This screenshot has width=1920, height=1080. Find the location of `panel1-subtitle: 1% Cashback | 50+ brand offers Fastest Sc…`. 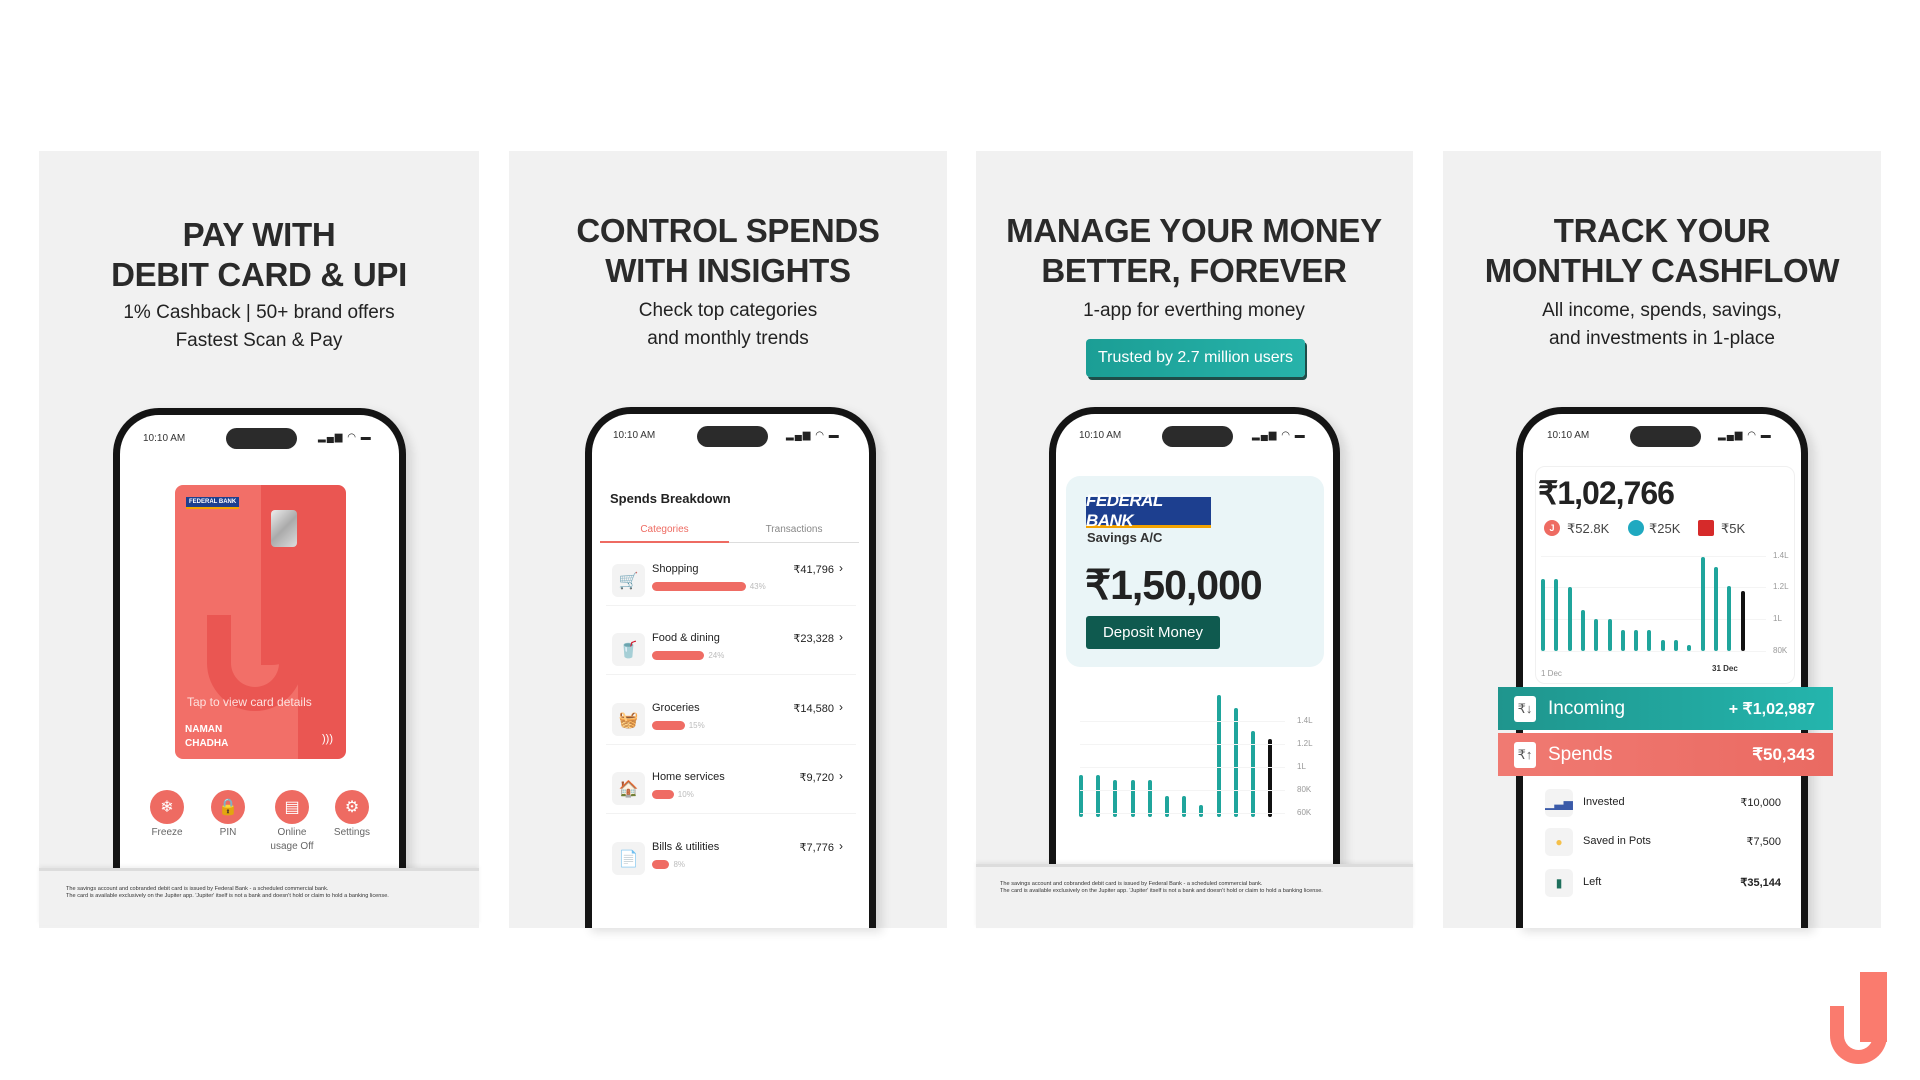

panel1-subtitle: 1% Cashback | 50+ brand offers Fastest Sc… is located at coordinates (259, 326).